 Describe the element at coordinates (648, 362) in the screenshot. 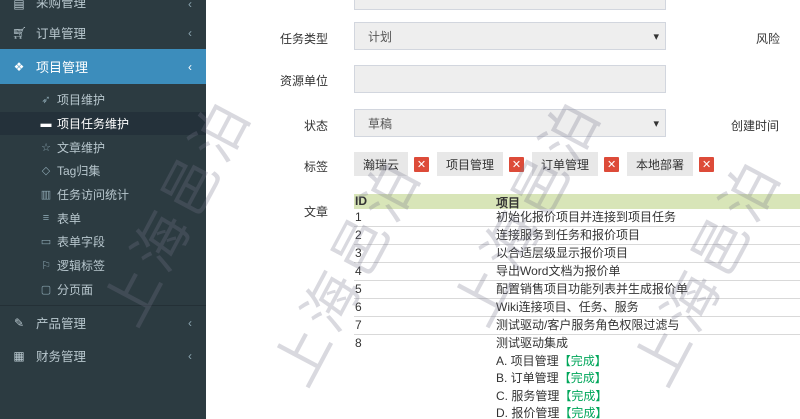

I see `sub-line: A. 项目管理【完成】` at that location.